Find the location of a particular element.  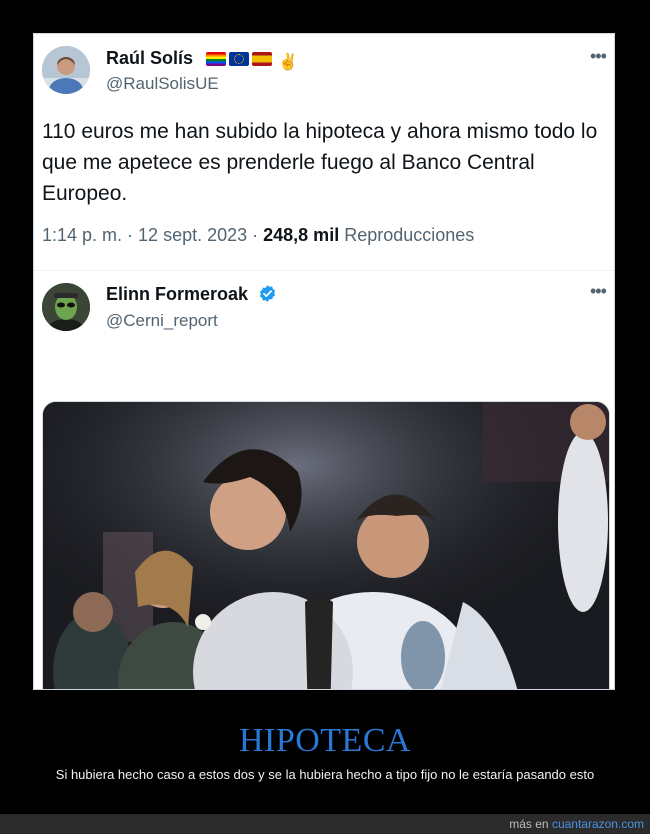

credit-prefix: más en is located at coordinates (530, 824).